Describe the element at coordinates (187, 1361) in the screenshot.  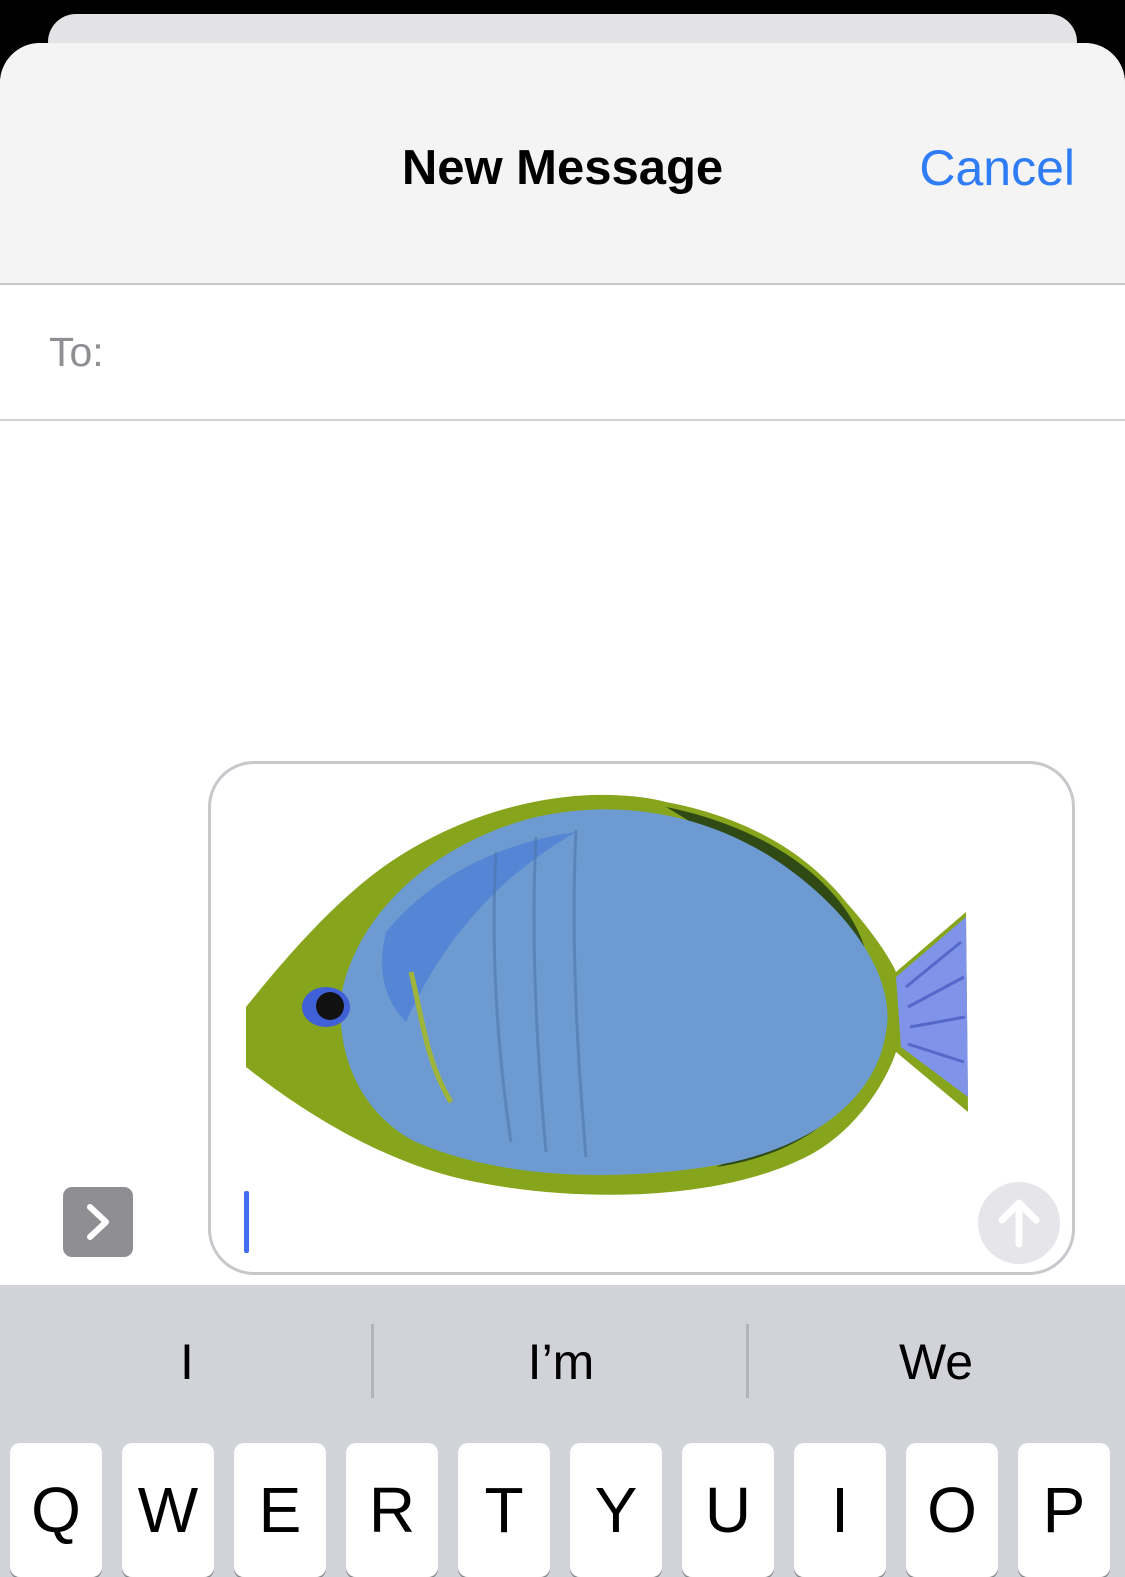
I see `suggestion-1: I` at that location.